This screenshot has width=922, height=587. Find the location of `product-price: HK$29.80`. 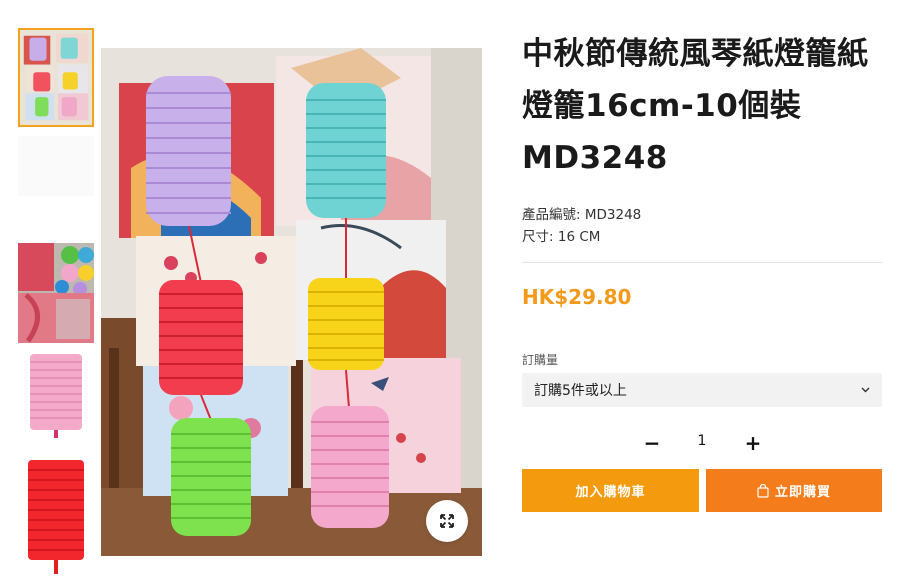

product-price: HK$29.80 is located at coordinates (577, 297).